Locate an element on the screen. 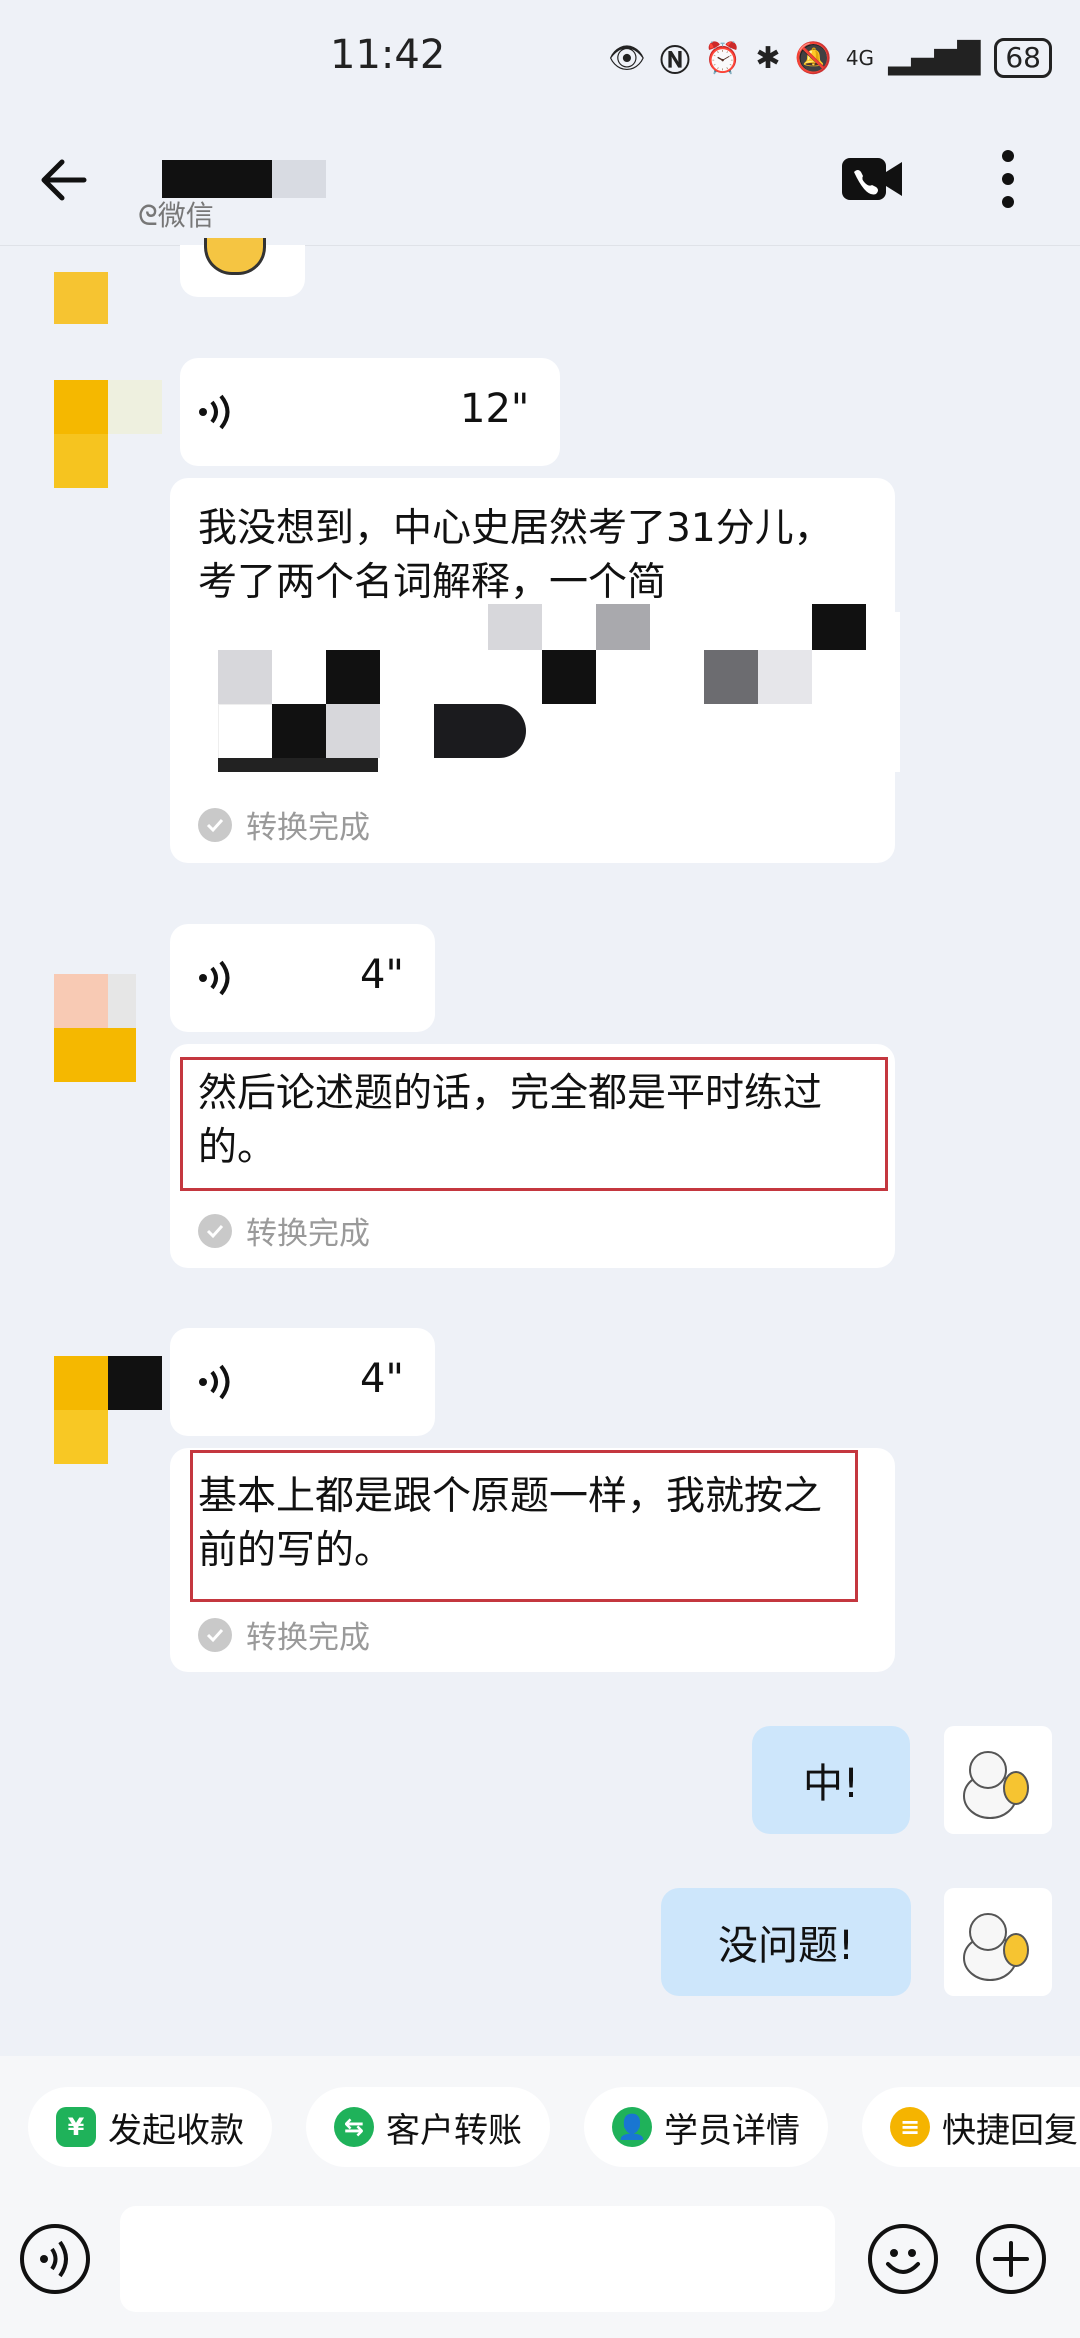  alarm-icon: ⏰ is located at coordinates (722, 58).